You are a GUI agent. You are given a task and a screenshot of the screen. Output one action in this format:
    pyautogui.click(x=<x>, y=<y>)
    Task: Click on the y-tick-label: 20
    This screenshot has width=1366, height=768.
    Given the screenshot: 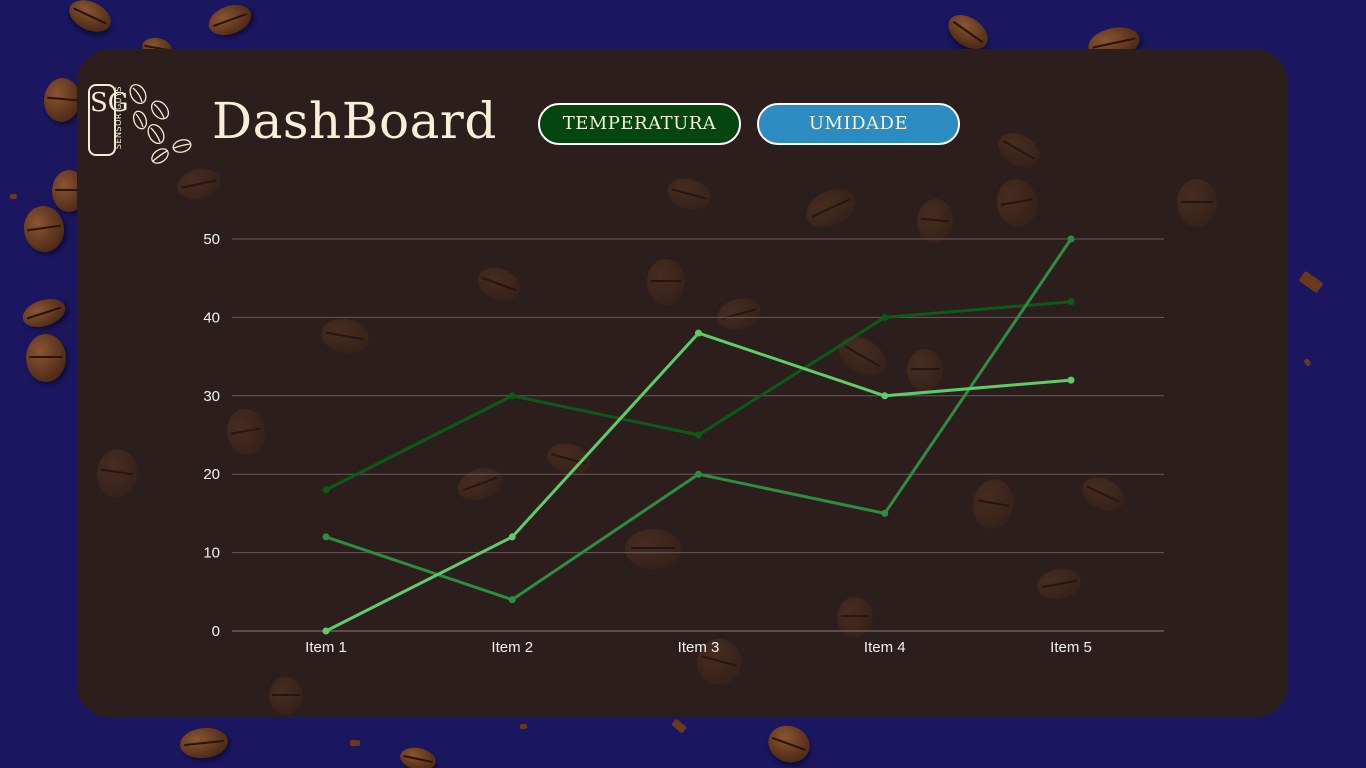 What is the action you would take?
    pyautogui.click(x=211, y=474)
    